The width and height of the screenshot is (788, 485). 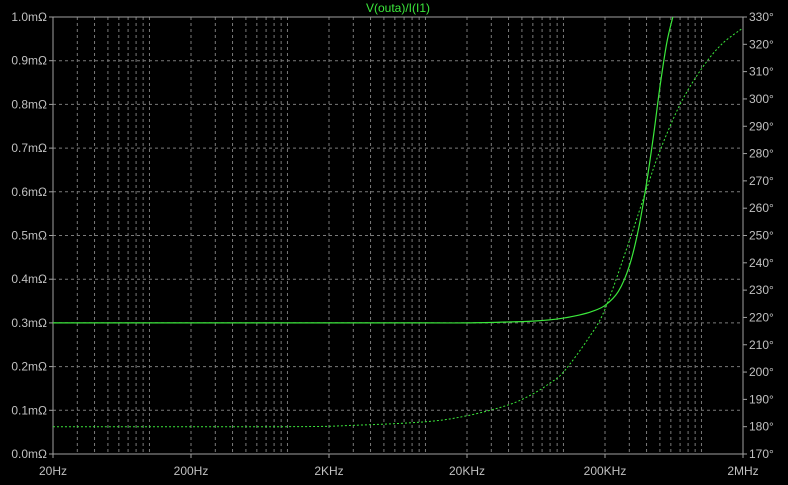 I want to click on right-tick-label: 200°, so click(x=761, y=372).